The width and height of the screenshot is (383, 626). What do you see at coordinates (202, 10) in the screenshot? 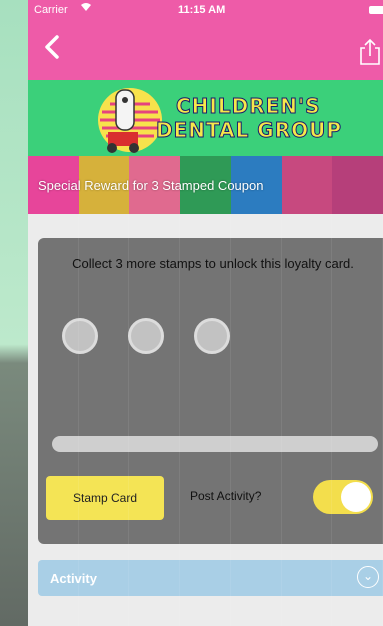
I see `status-time: 11:15 AM` at bounding box center [202, 10].